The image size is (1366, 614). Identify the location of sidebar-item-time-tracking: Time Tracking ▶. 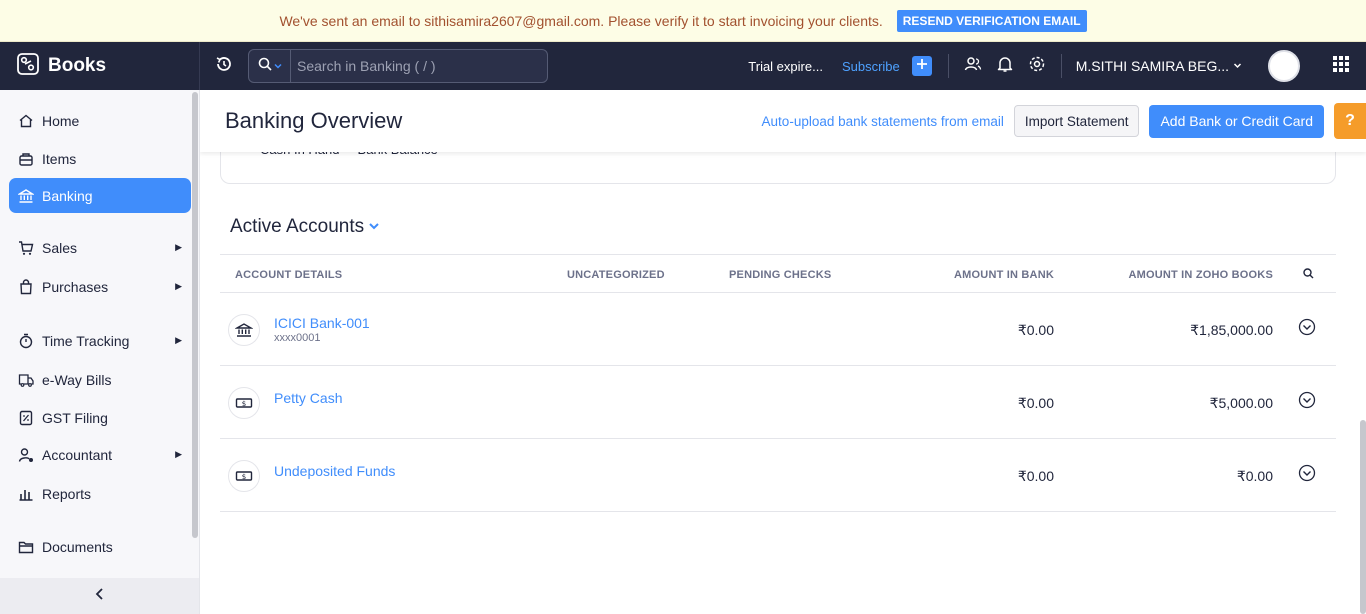
(100, 340).